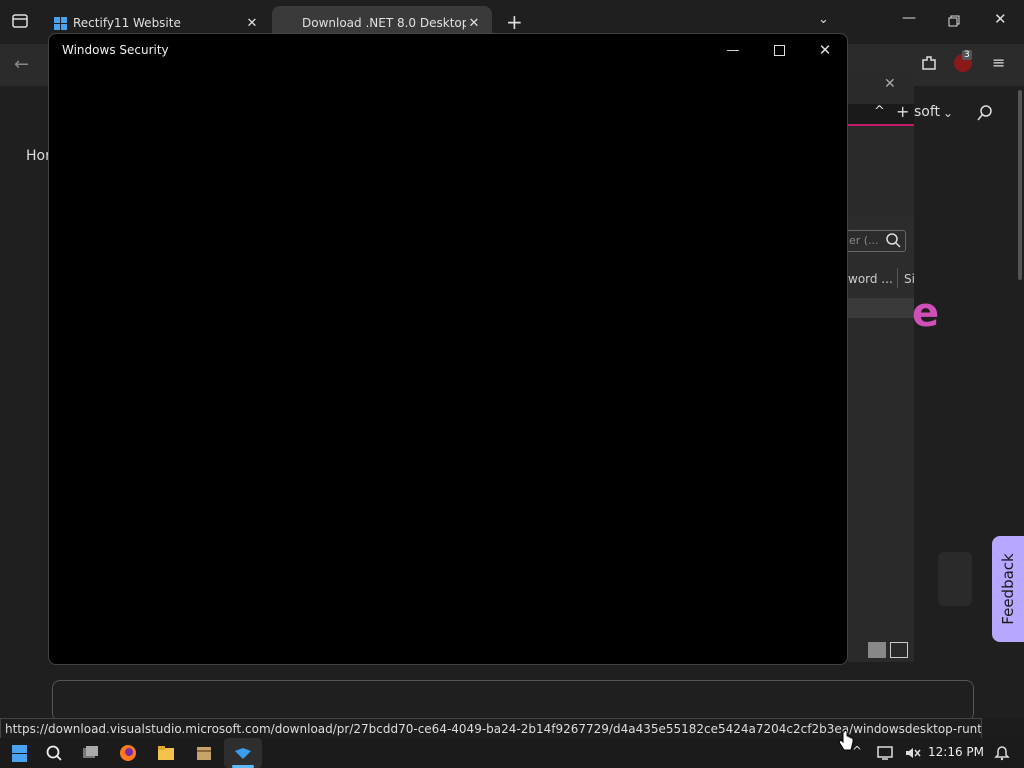 The width and height of the screenshot is (1024, 768). Describe the element at coordinates (948, 113) in the screenshot. I see `chevron-down-icon: ⌄` at that location.